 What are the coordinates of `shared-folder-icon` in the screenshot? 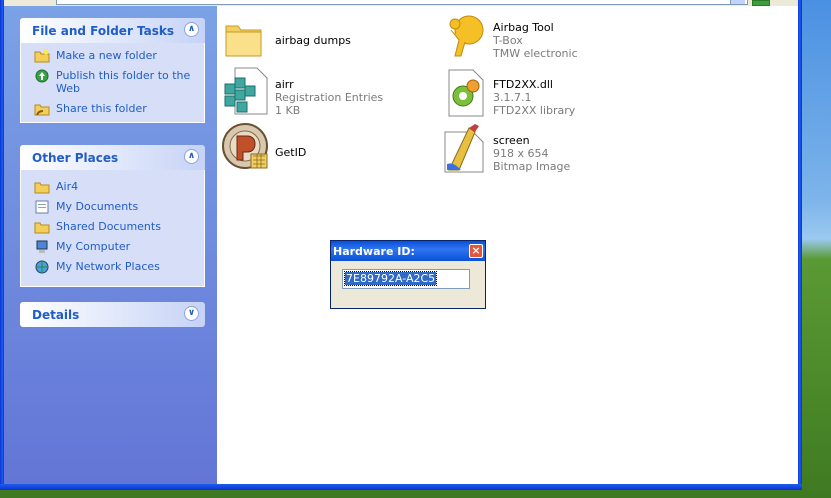 It's located at (42, 228).